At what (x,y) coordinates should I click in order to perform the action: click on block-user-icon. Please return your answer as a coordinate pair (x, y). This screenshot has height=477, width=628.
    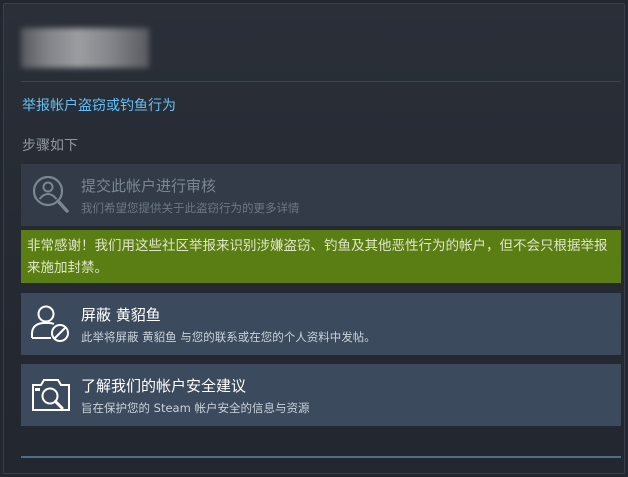
    Looking at the image, I should click on (51, 324).